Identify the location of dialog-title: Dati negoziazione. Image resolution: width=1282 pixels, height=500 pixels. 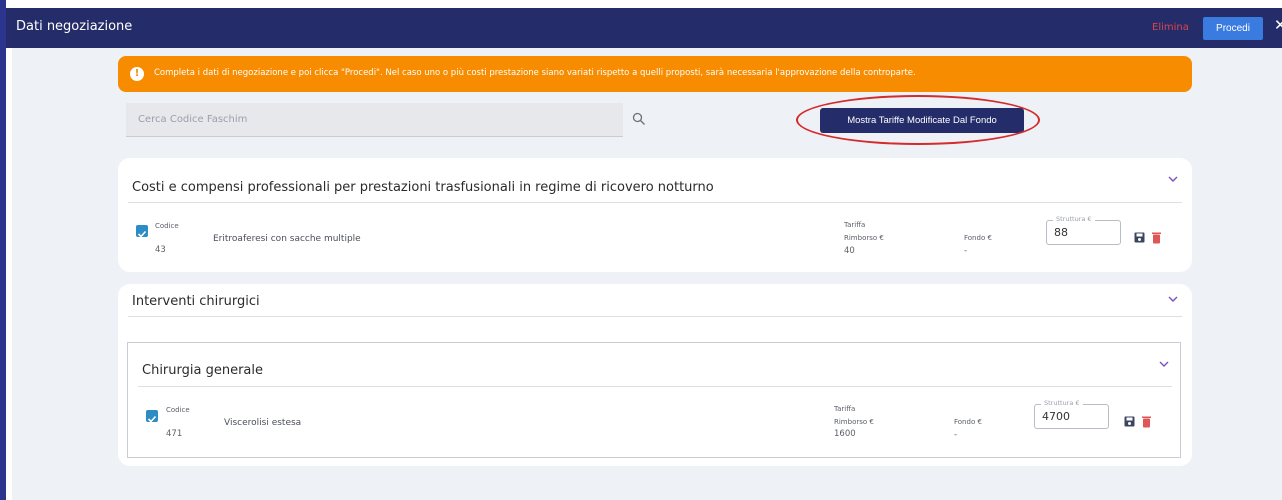
(74, 26).